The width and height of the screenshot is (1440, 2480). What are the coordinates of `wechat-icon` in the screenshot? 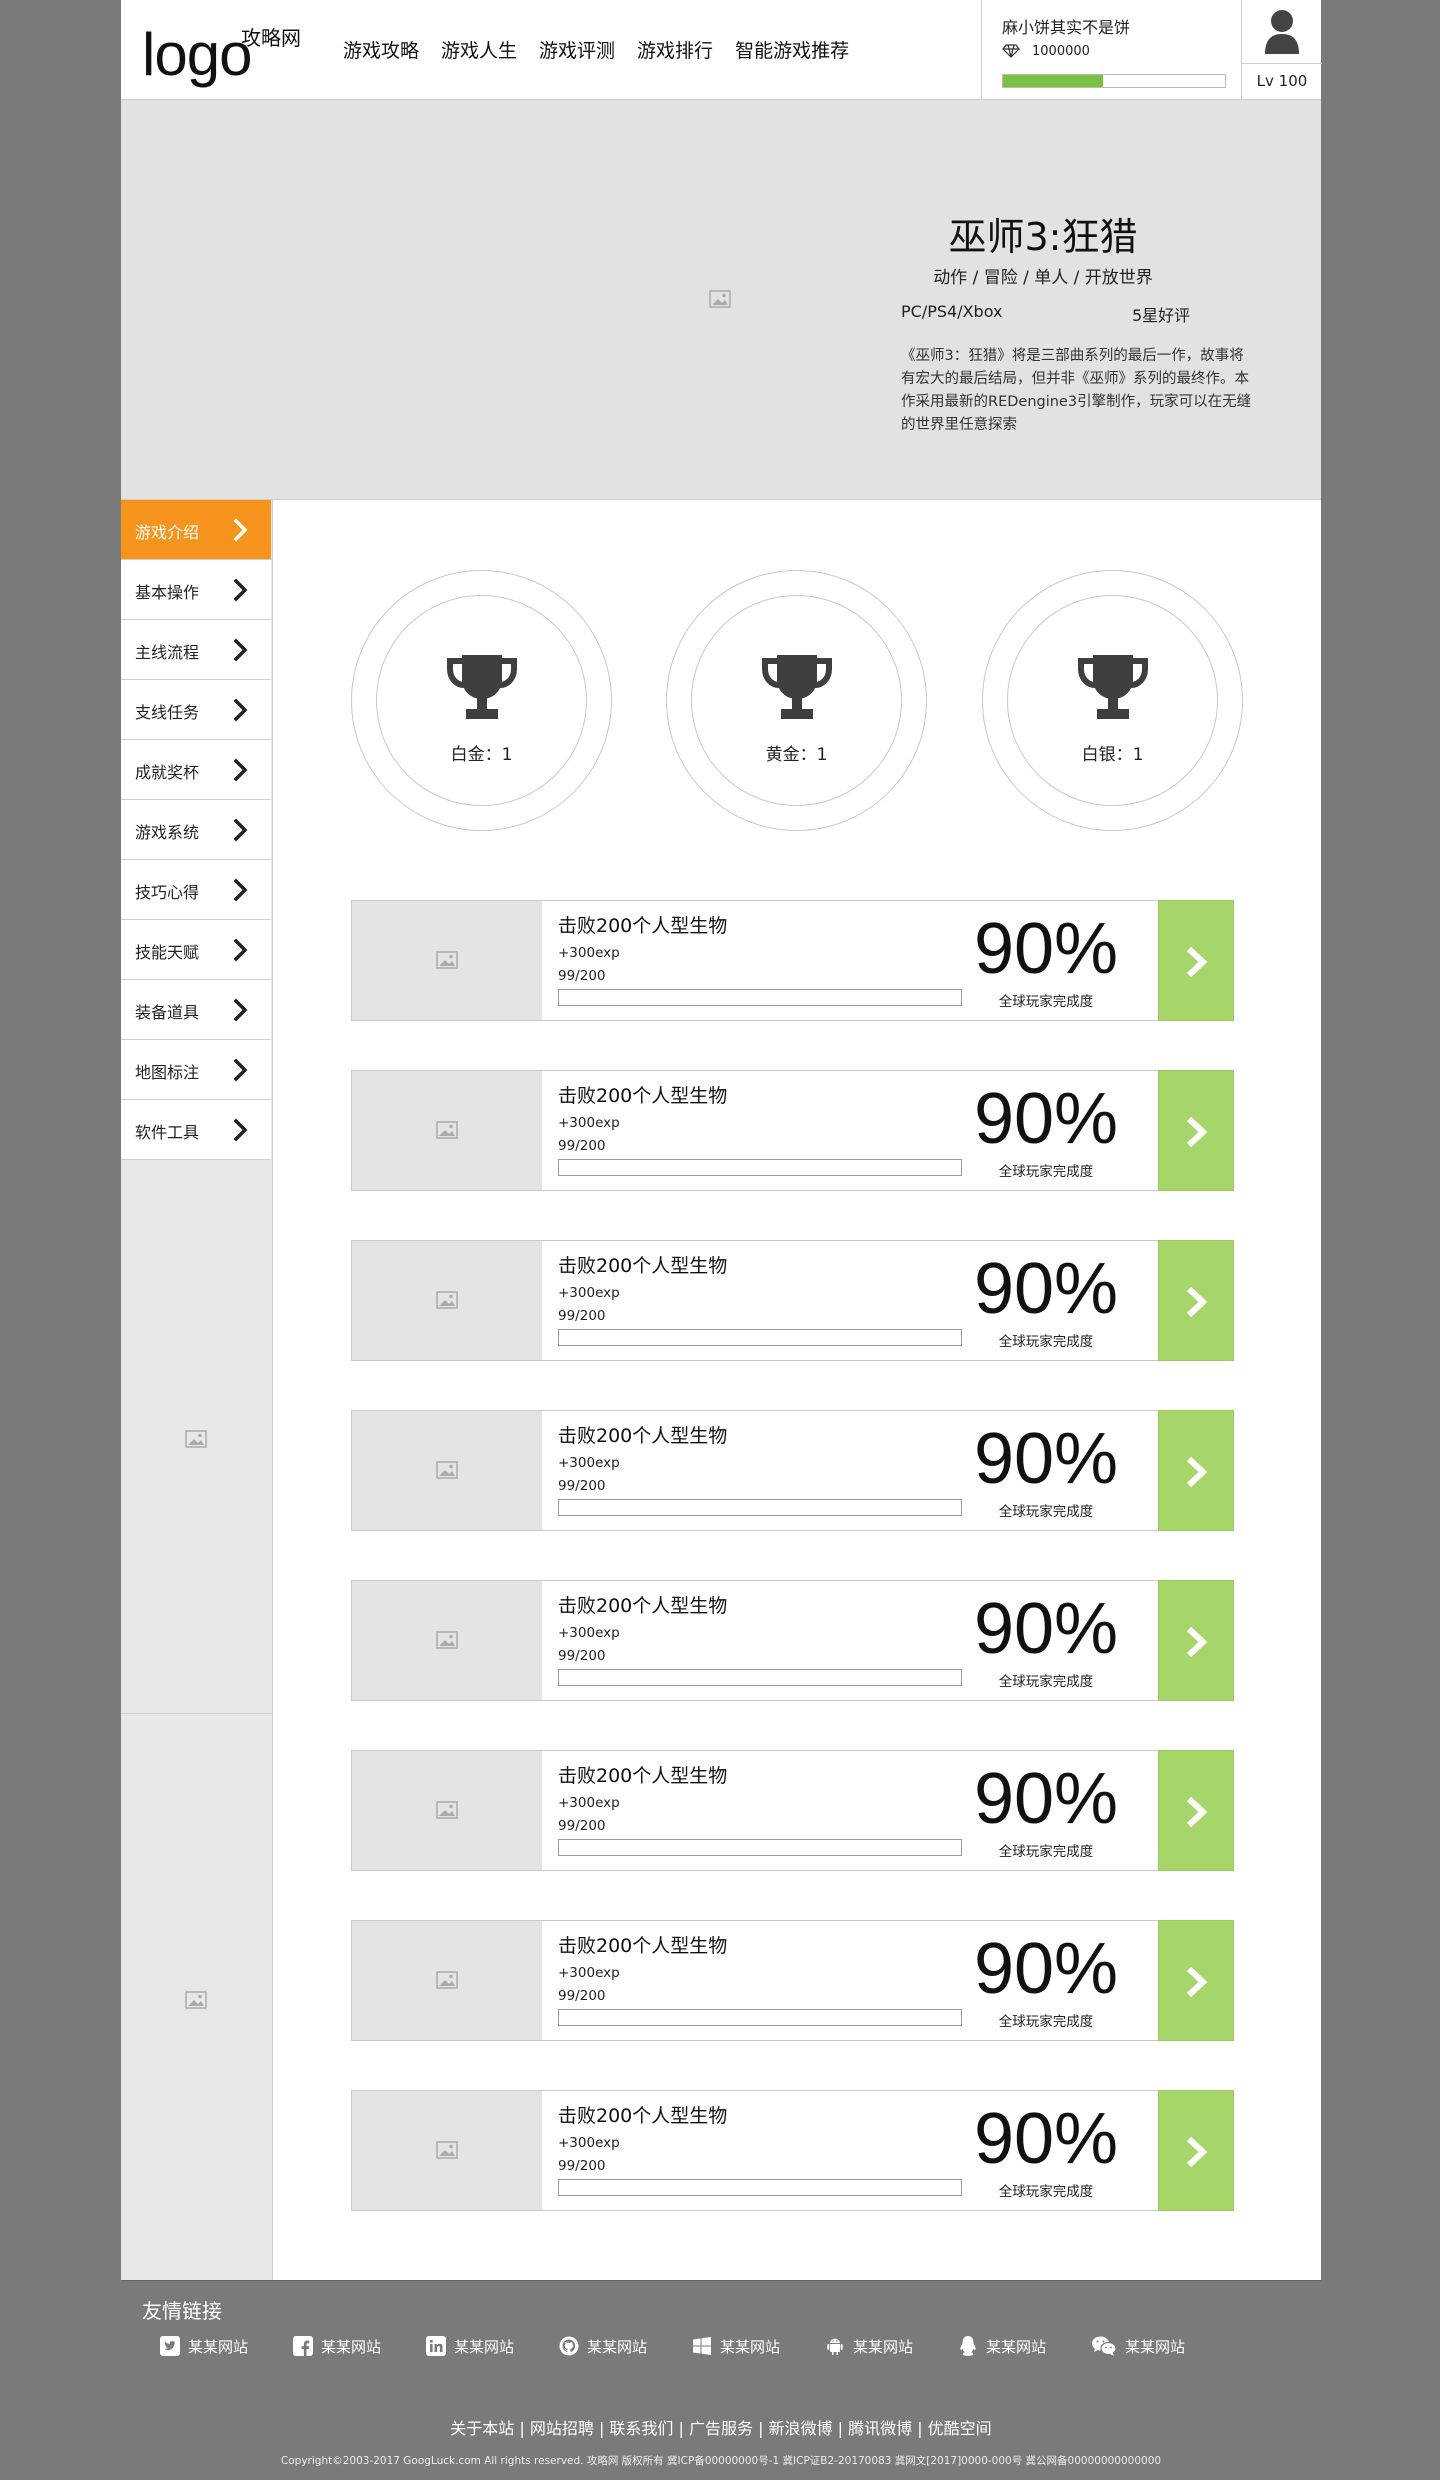 It's located at (1108, 2346).